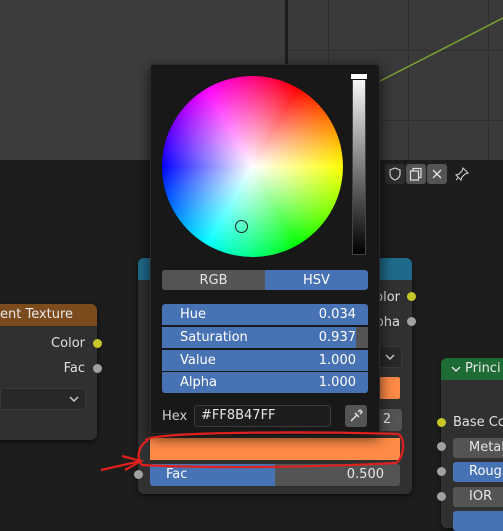  What do you see at coordinates (478, 521) in the screenshot?
I see `next-field` at bounding box center [478, 521].